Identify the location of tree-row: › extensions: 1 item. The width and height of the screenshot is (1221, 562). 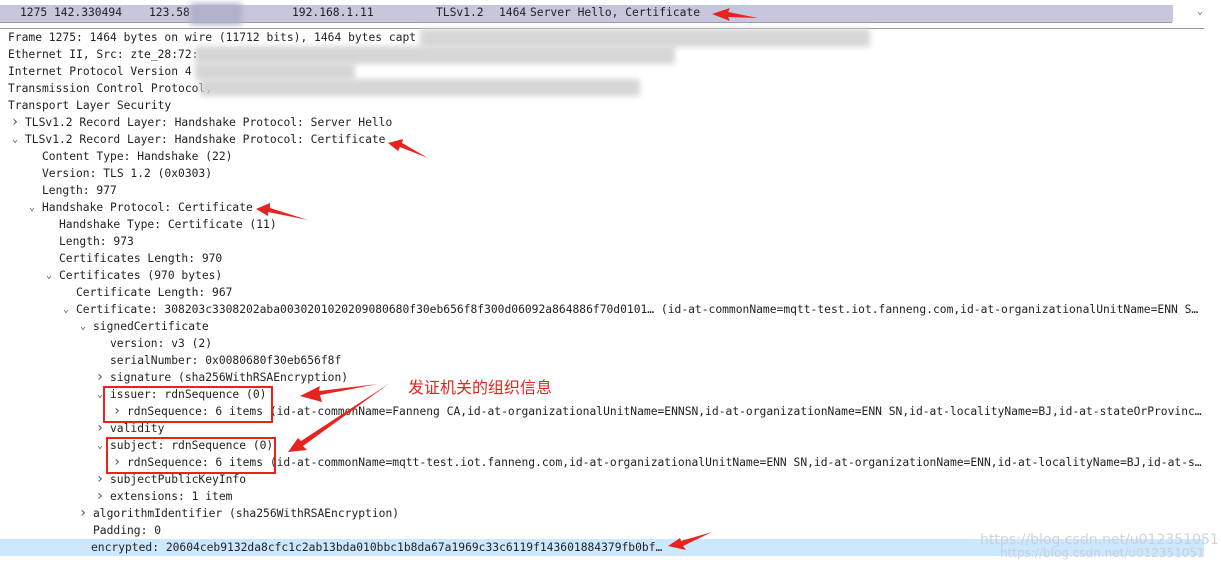
(602, 496).